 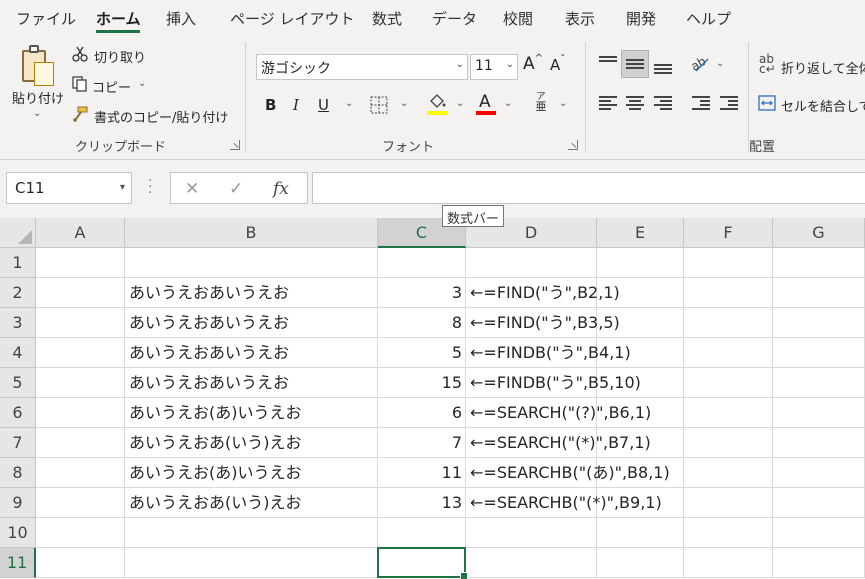 I want to click on cell-f8, so click(x=728, y=473).